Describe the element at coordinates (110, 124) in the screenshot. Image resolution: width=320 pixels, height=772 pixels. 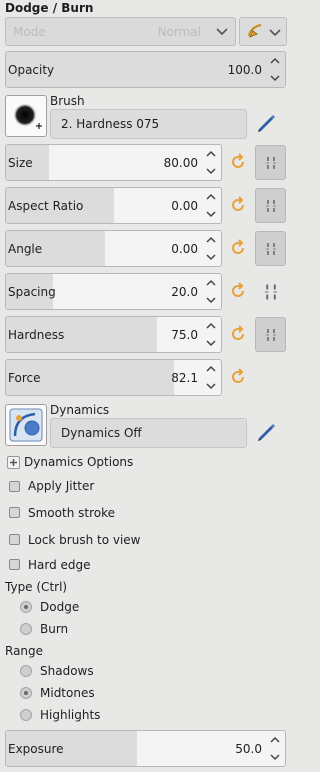
I see `brush-name: 2. Hardness 075` at that location.